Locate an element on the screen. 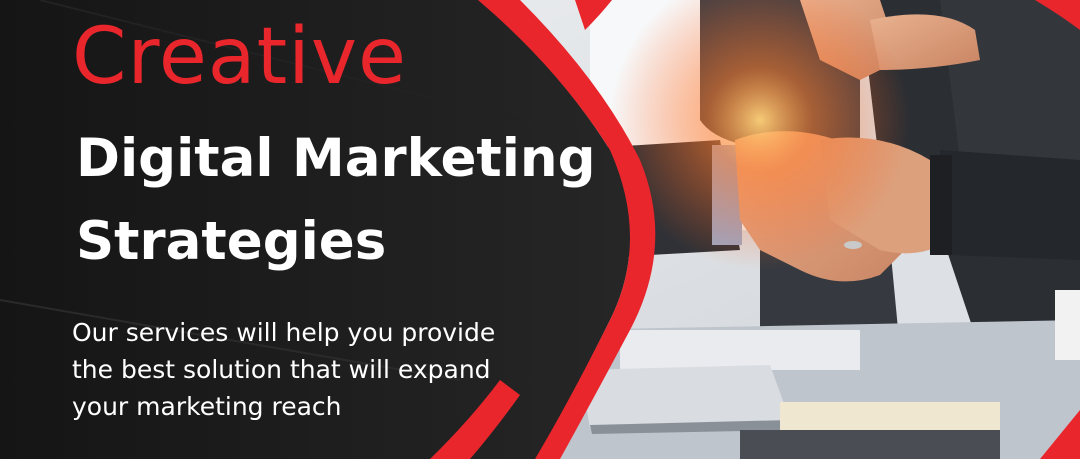  tagline-line-2: the best solution that will expand is located at coordinates (281, 369).